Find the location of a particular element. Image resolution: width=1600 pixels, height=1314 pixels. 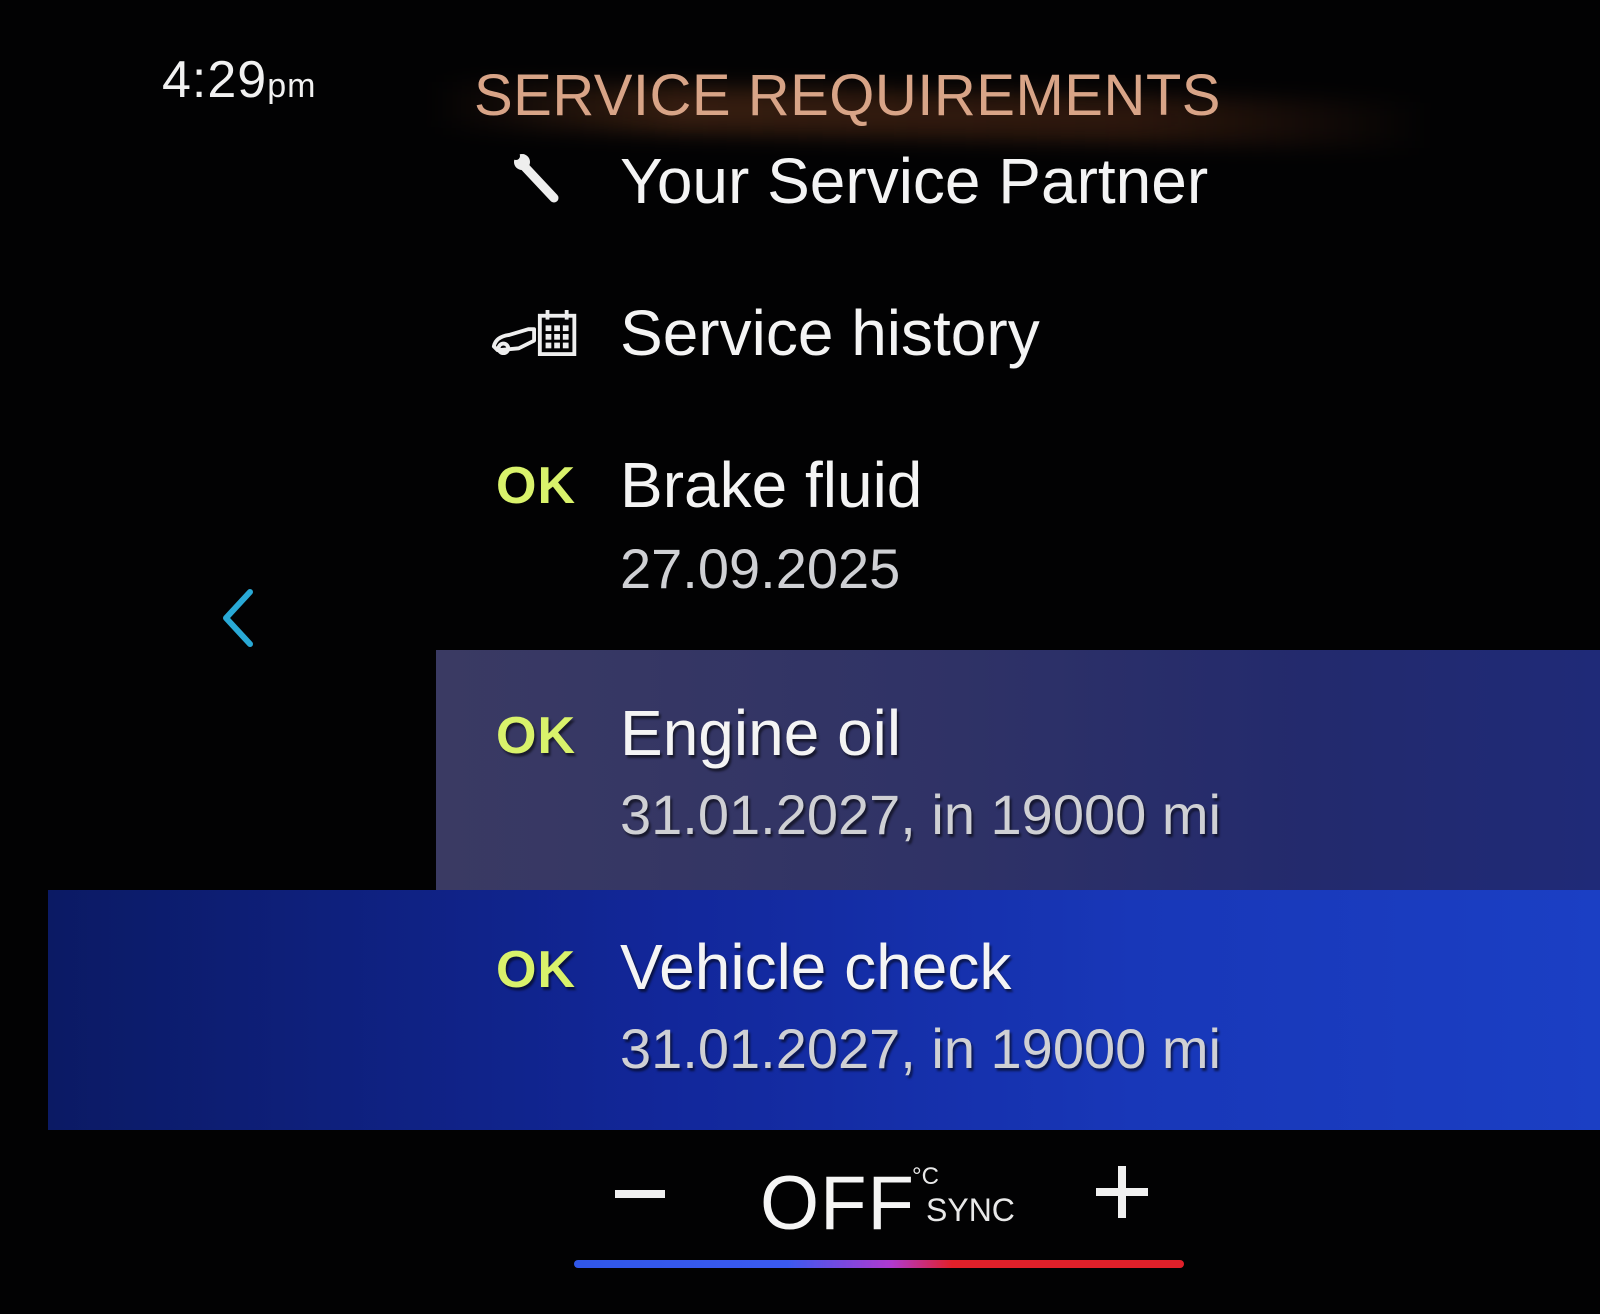

menu-item-label: Service history is located at coordinates (830, 333).